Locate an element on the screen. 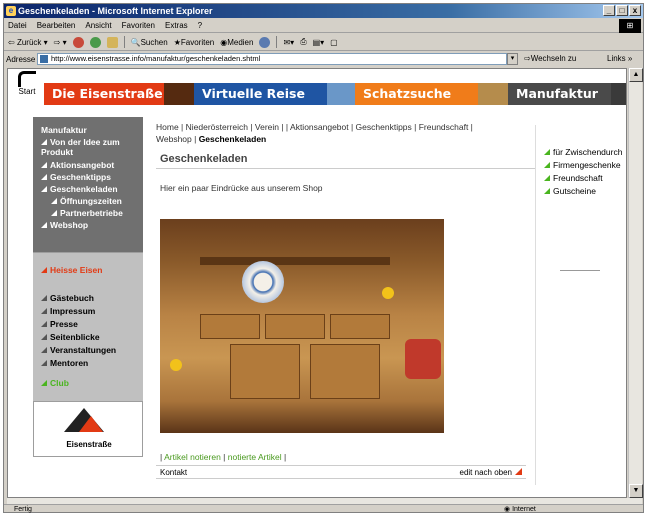 This screenshot has height=515, width=647. rc-freundschaft: Freundschaft is located at coordinates (573, 178).